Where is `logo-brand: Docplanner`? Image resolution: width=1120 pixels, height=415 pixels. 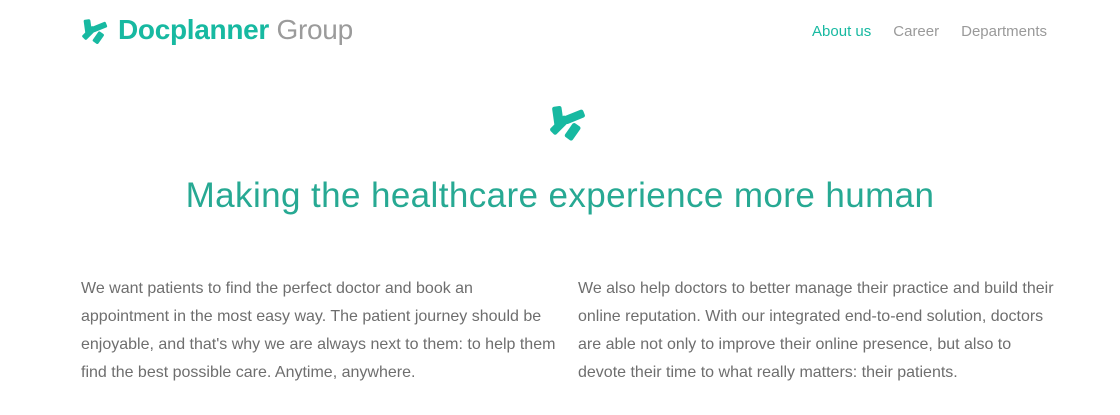 logo-brand: Docplanner is located at coordinates (194, 29).